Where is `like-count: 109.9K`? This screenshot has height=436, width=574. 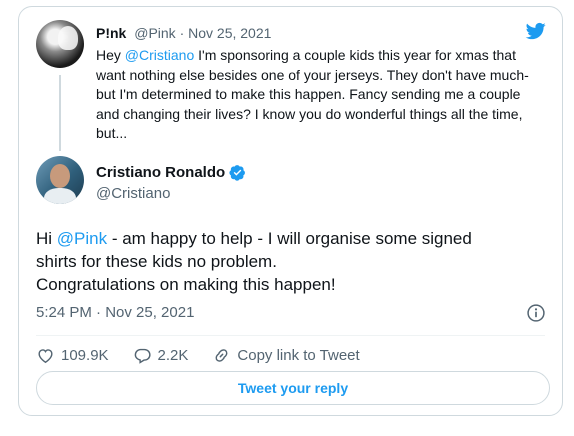 like-count: 109.9K is located at coordinates (85, 355).